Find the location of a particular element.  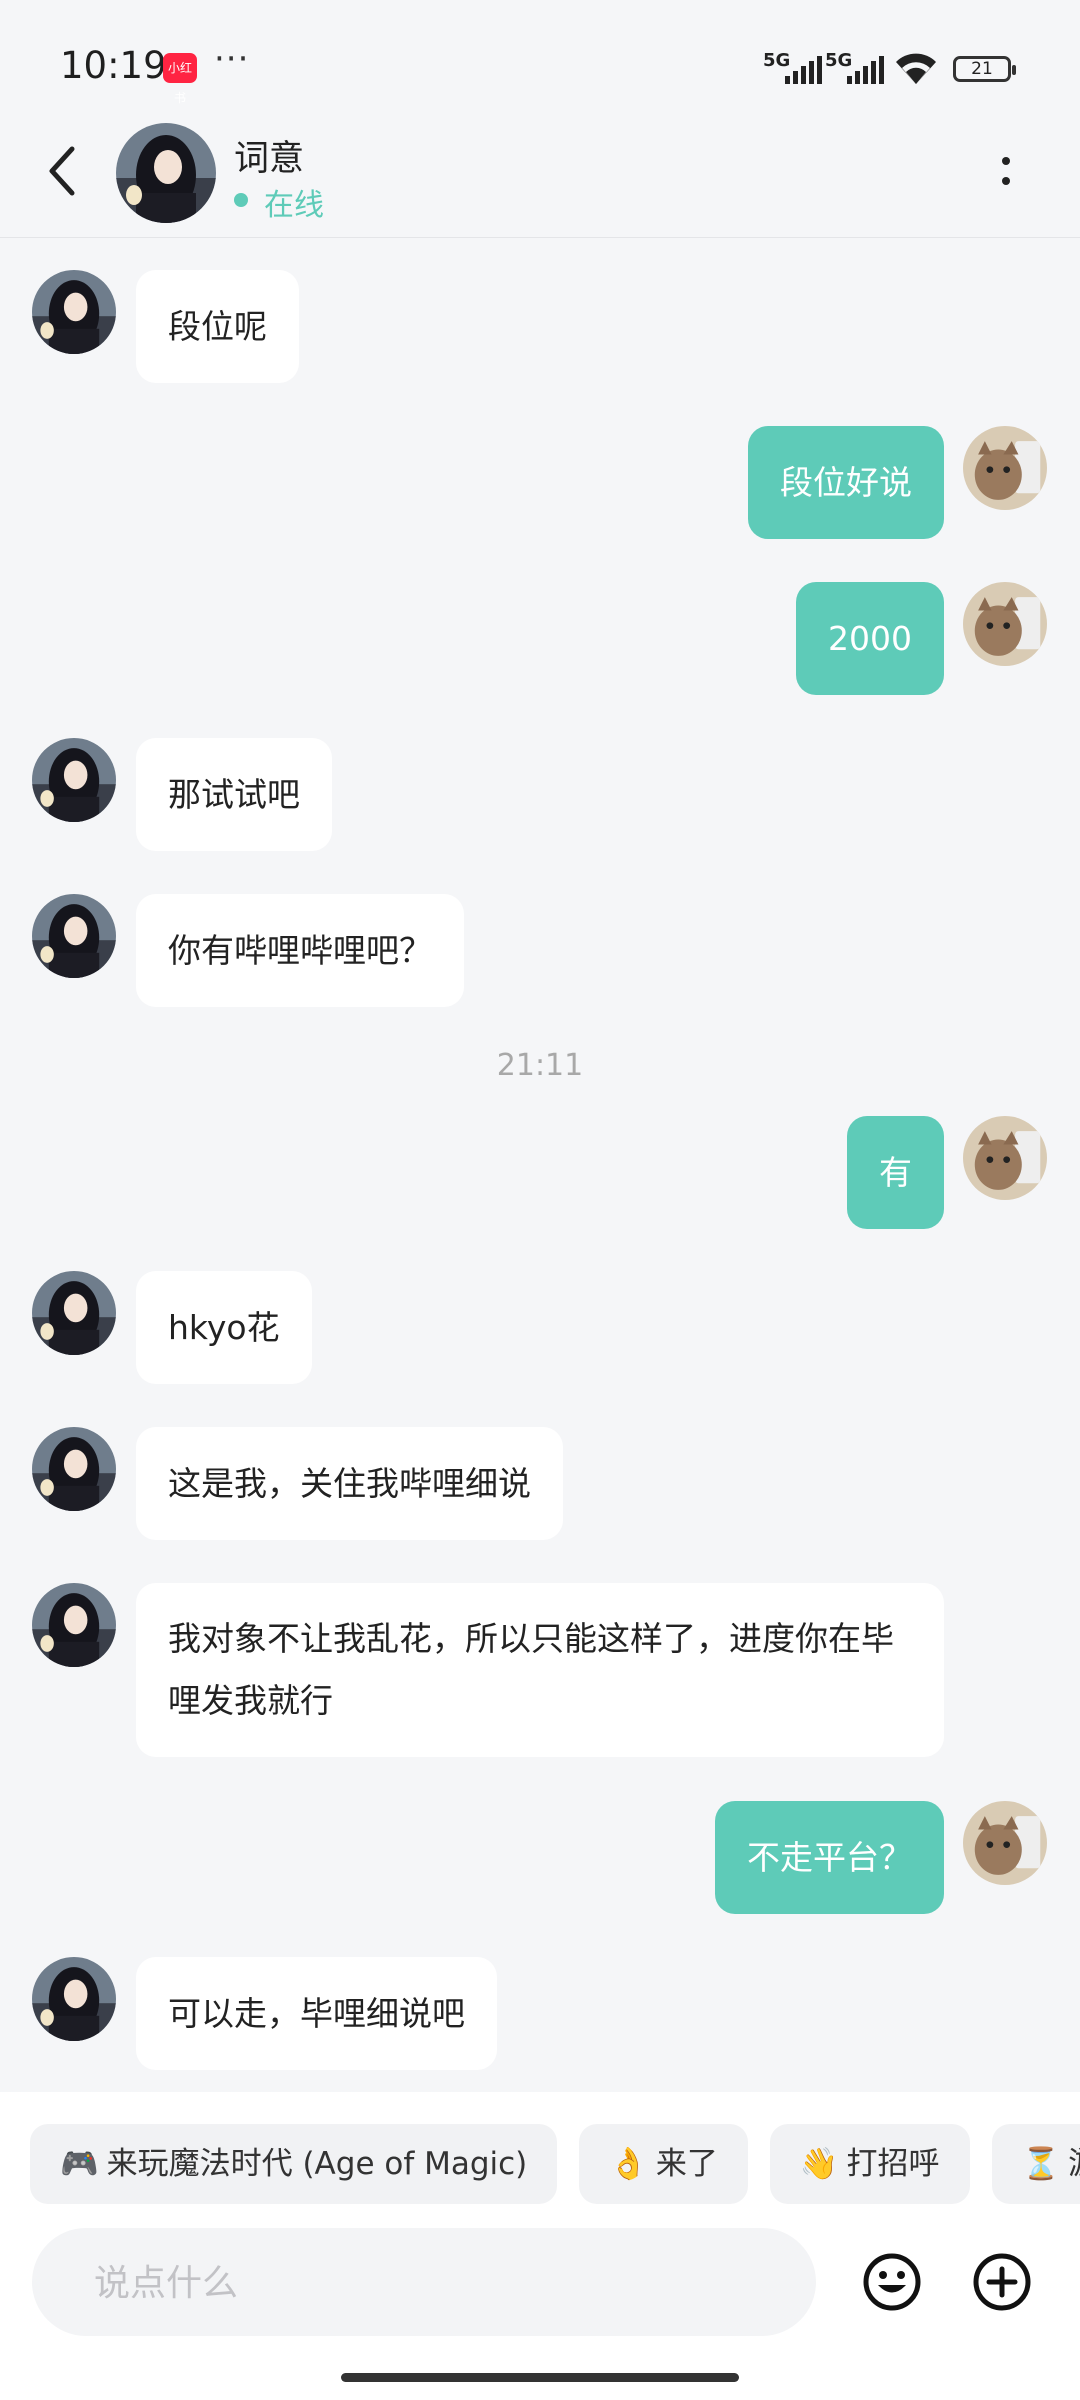

xiaohongshu-app-icon: 小红书 is located at coordinates (180, 79).